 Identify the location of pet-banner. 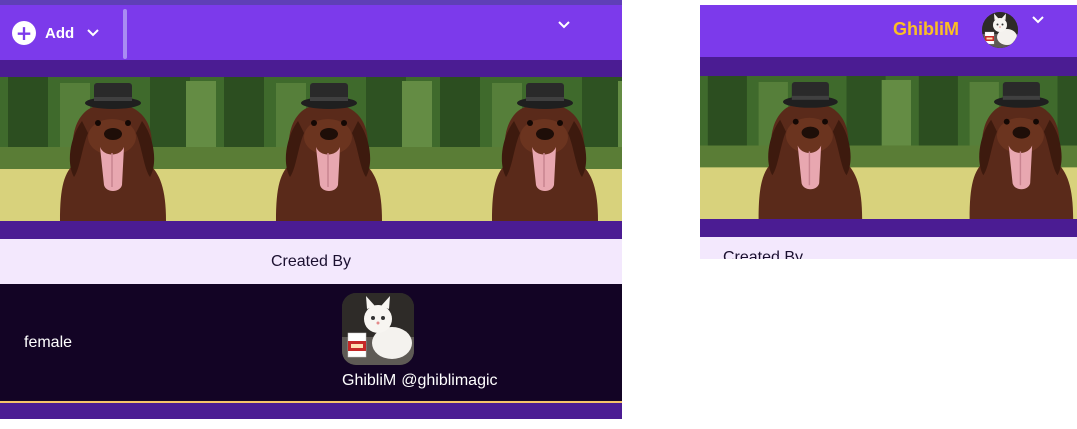
(888, 147).